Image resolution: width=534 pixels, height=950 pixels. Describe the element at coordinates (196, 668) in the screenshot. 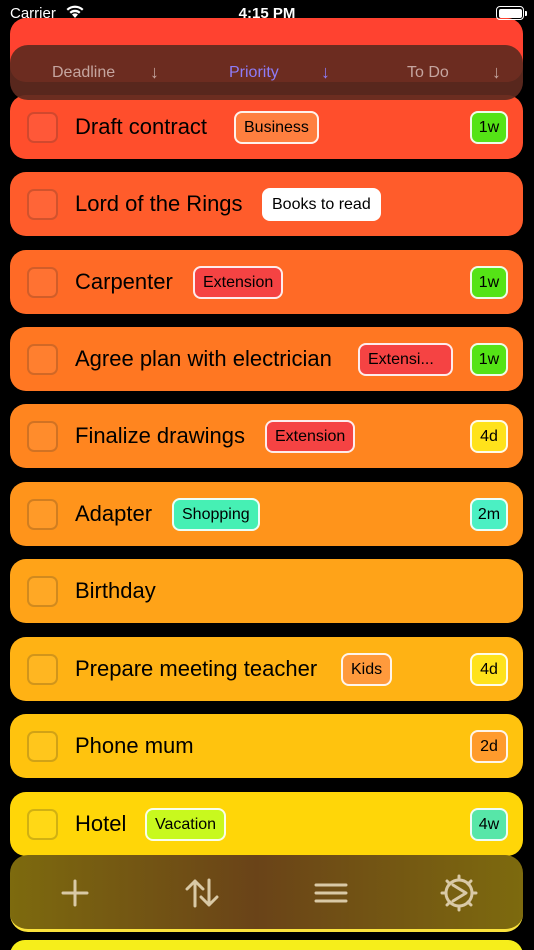

I see `task-title: Prepare meeting teacher` at that location.